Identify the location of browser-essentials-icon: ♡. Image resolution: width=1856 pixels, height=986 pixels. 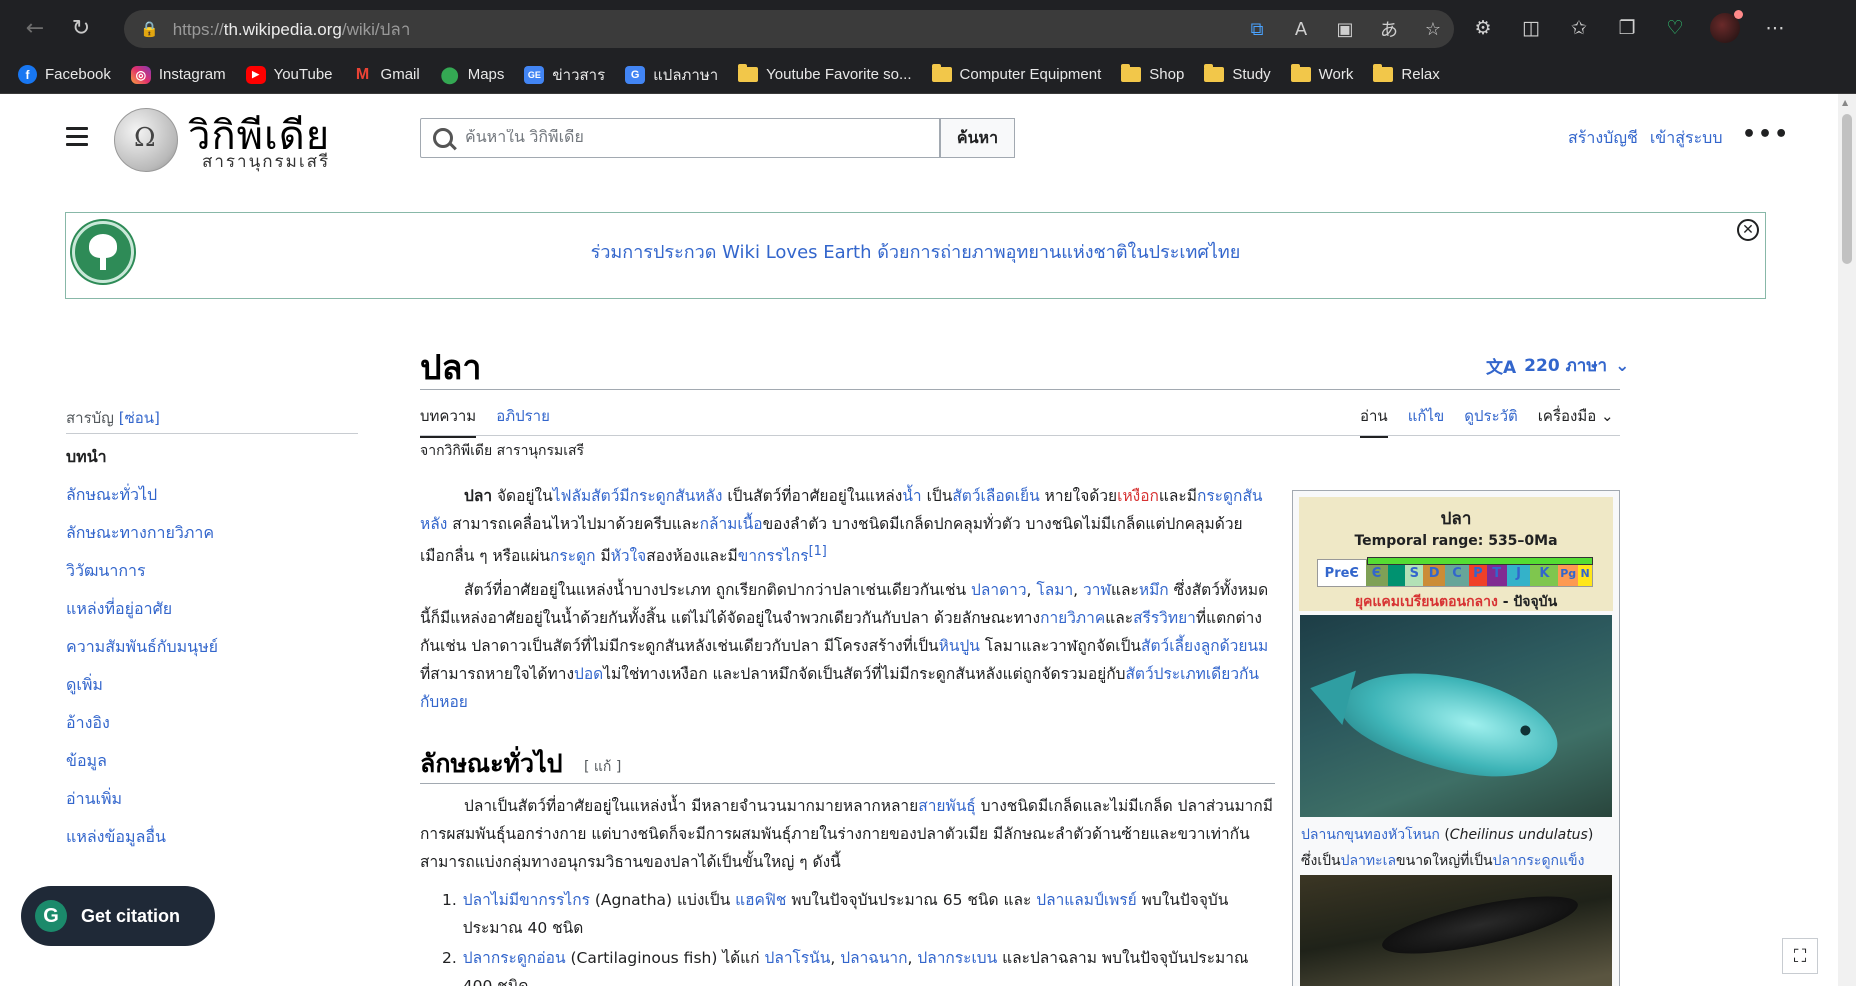
(1675, 28).